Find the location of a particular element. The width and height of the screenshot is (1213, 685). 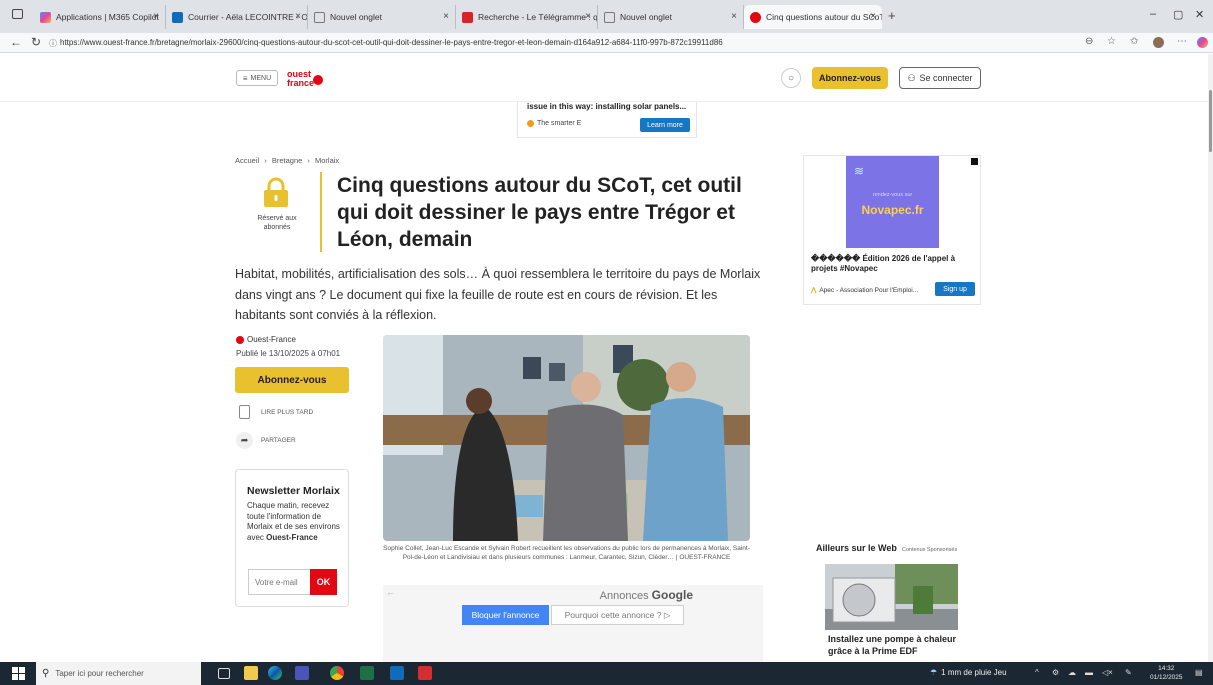

rain-cloud-icon: ☂ is located at coordinates (934, 672).